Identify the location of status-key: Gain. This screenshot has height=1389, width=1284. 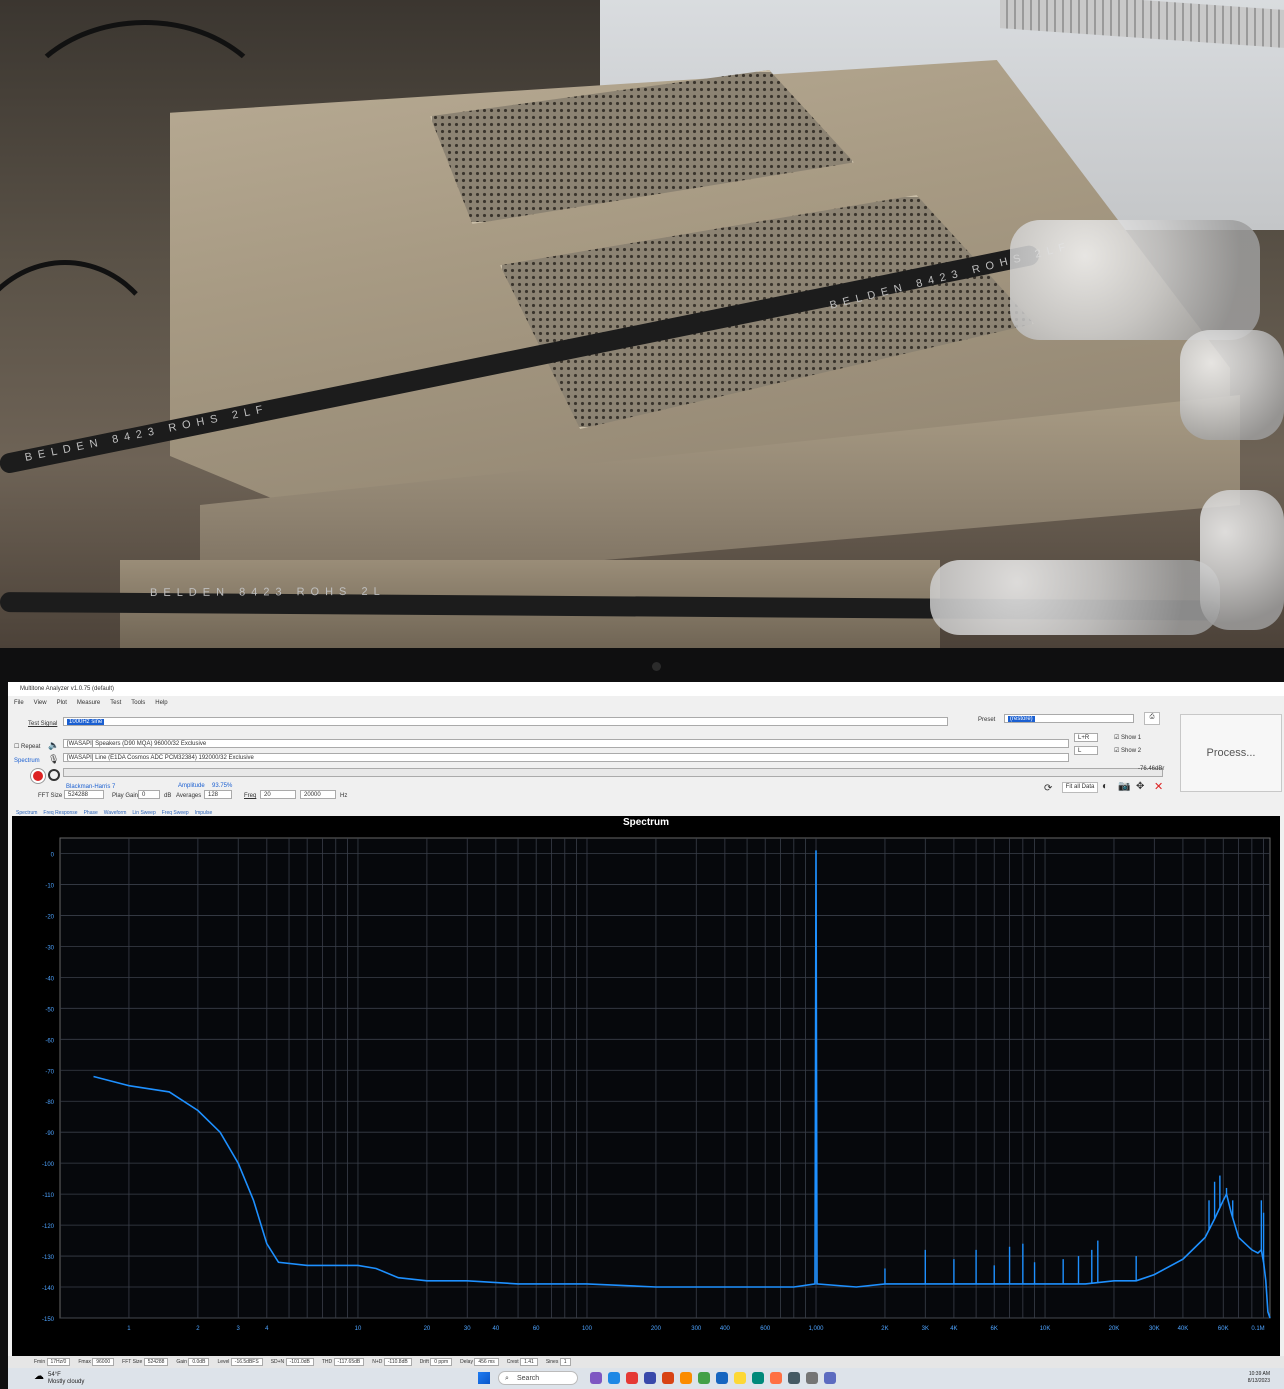
(182, 1362).